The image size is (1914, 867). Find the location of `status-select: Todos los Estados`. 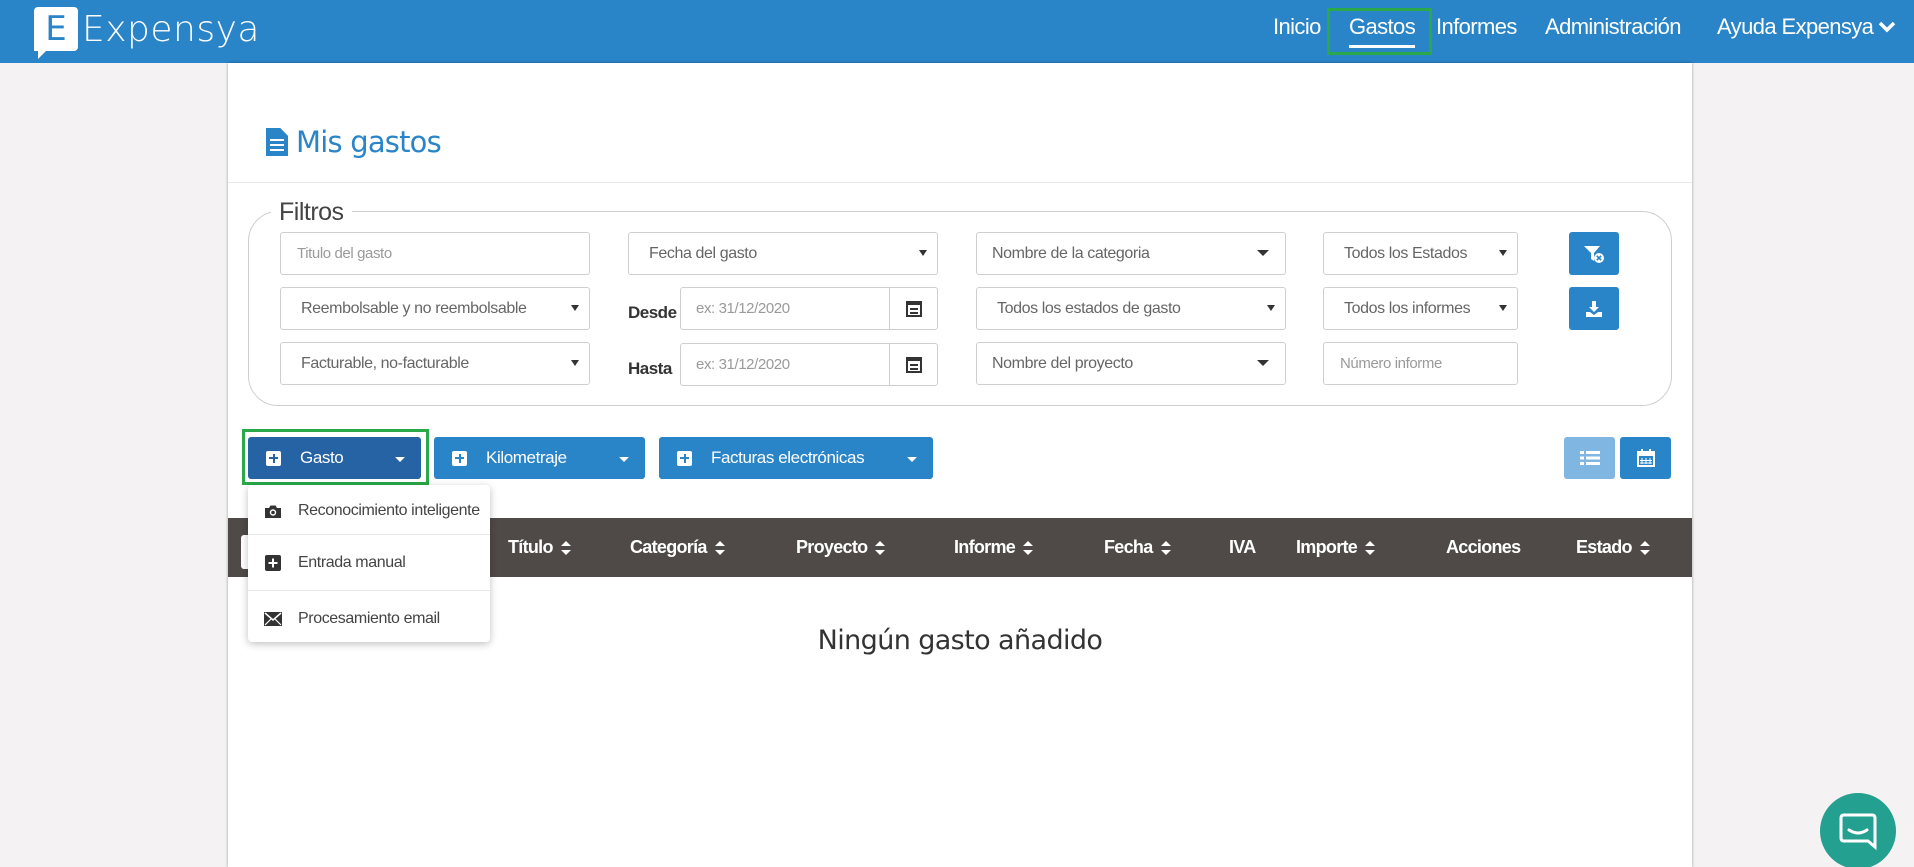

status-select: Todos los Estados is located at coordinates (1420, 253).